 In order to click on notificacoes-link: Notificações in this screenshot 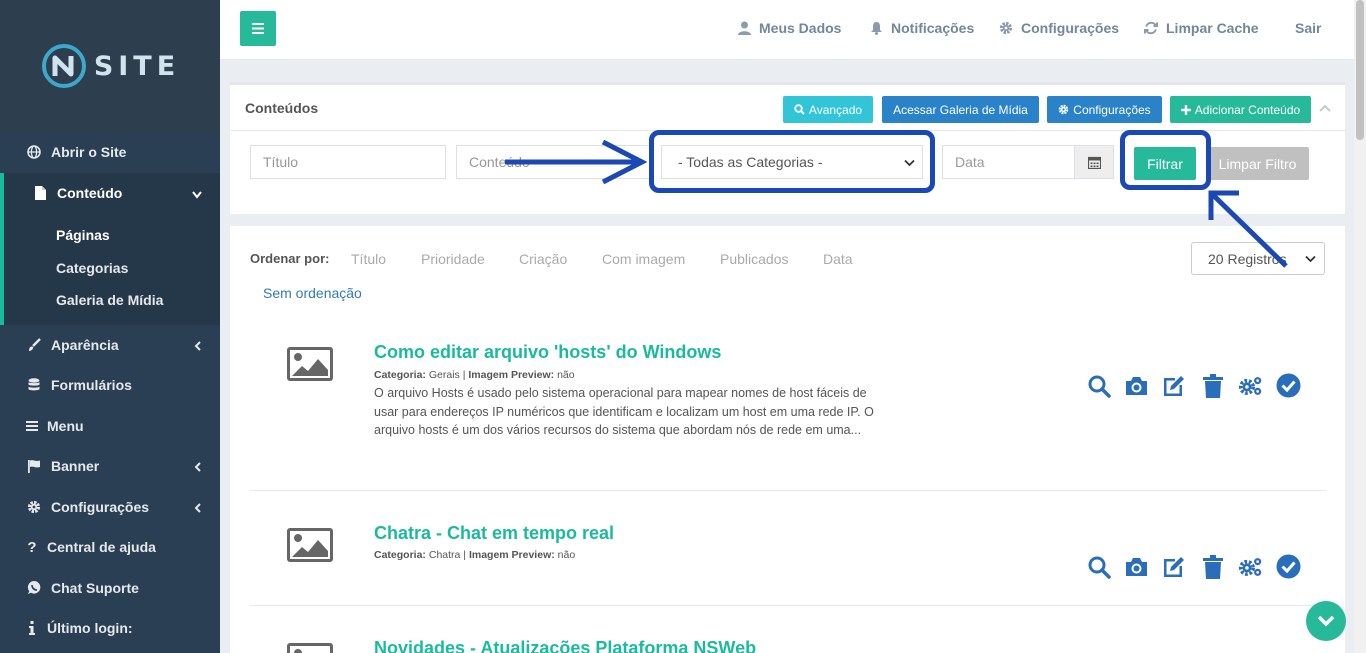, I will do `click(922, 28)`.